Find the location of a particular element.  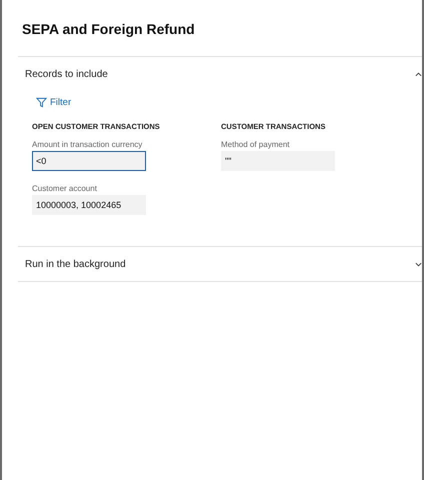

input-field: 10000003, 10002465 is located at coordinates (89, 205).